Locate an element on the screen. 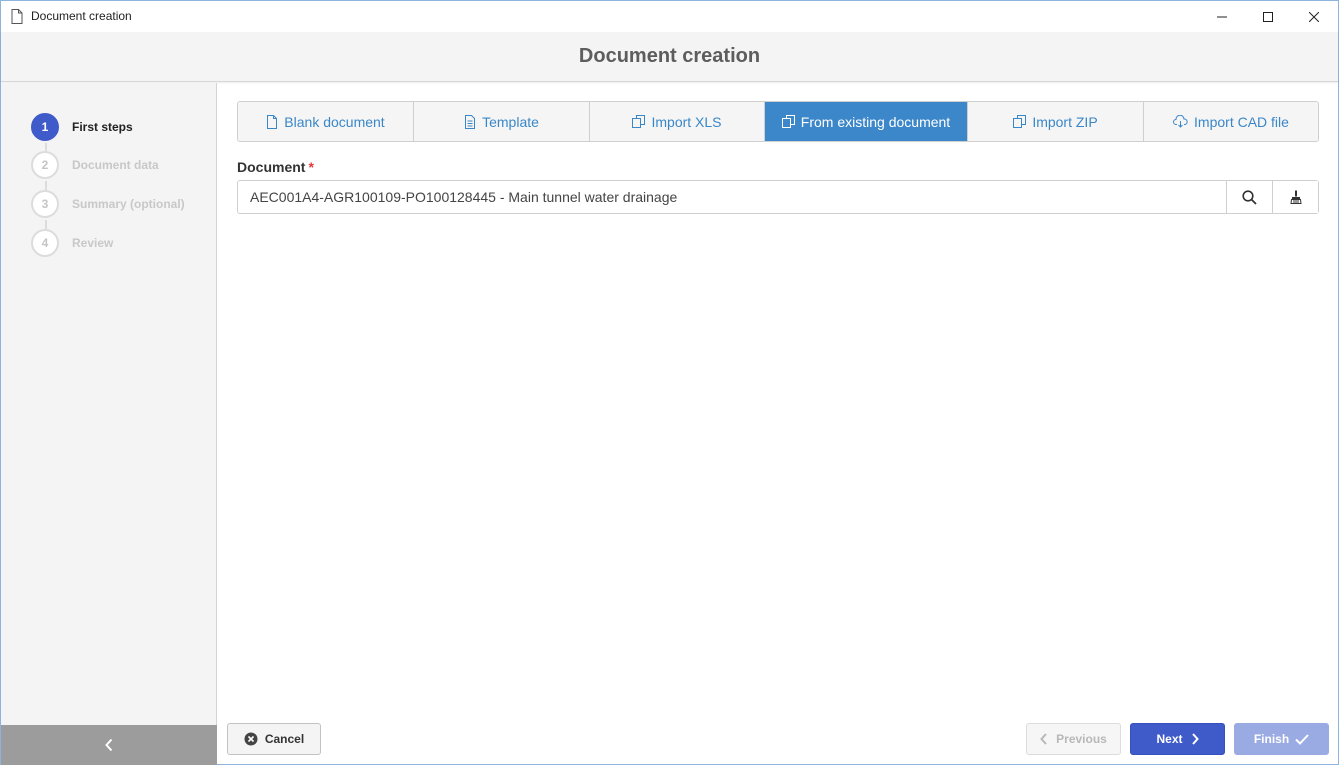 The height and width of the screenshot is (765, 1339). tab-label: Template is located at coordinates (510, 121).